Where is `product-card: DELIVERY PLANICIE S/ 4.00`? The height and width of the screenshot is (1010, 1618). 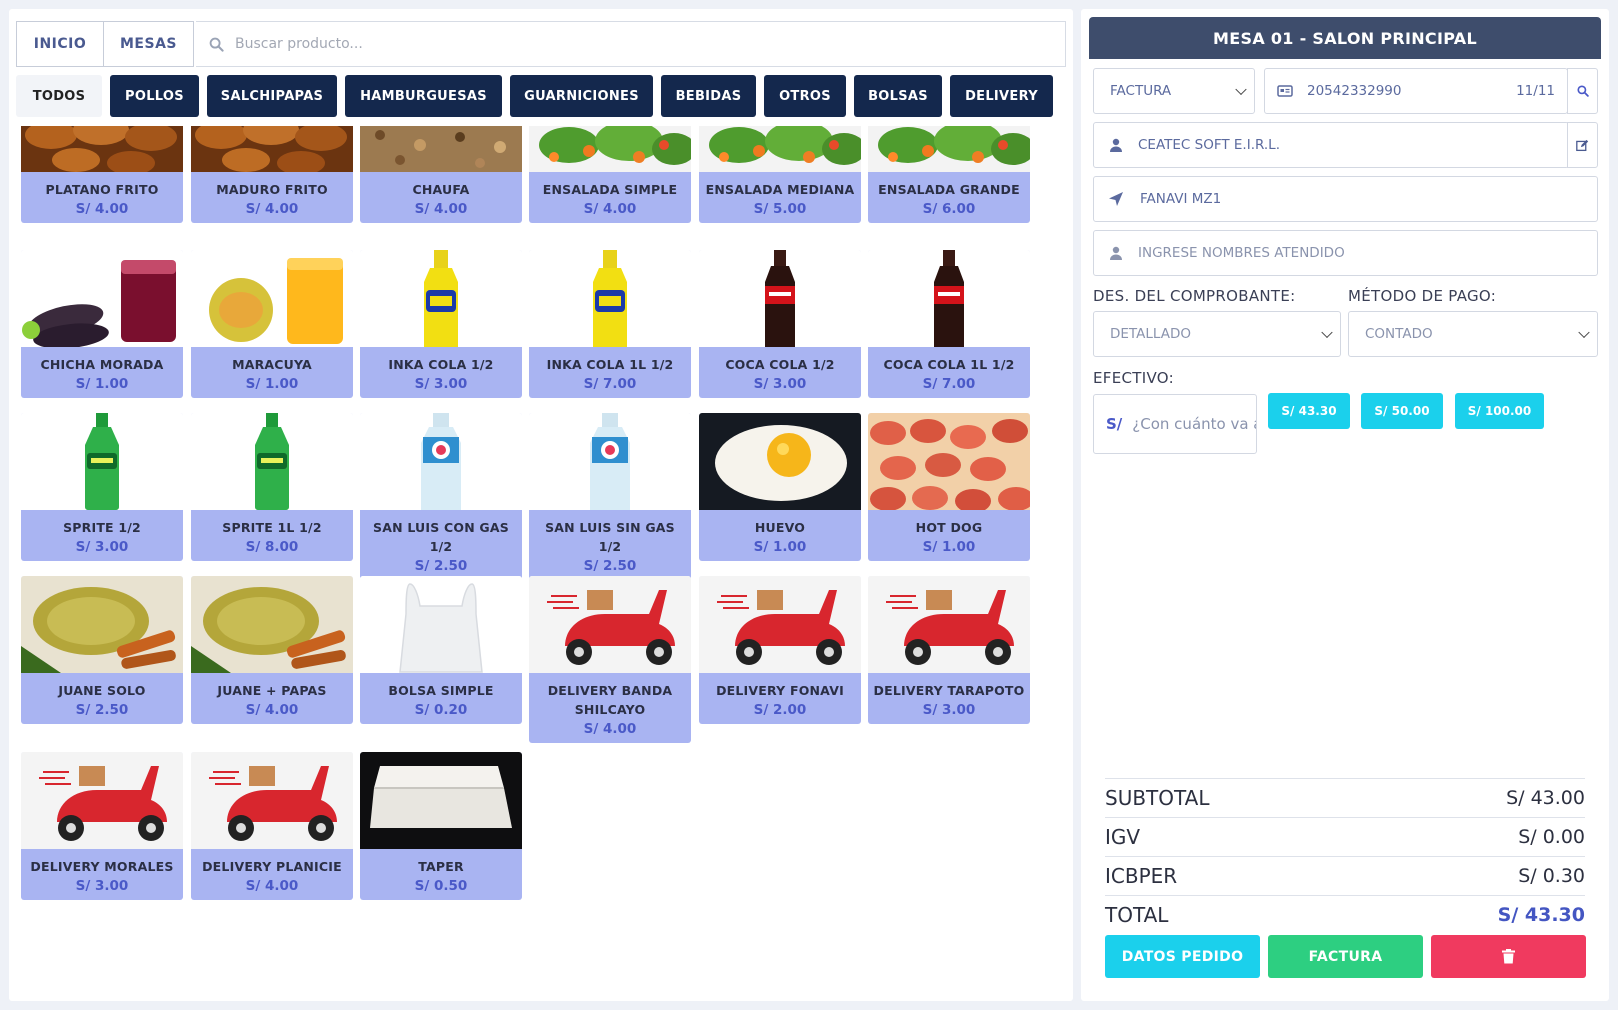
product-card: DELIVERY PLANICIE S/ 4.00 is located at coordinates (272, 826).